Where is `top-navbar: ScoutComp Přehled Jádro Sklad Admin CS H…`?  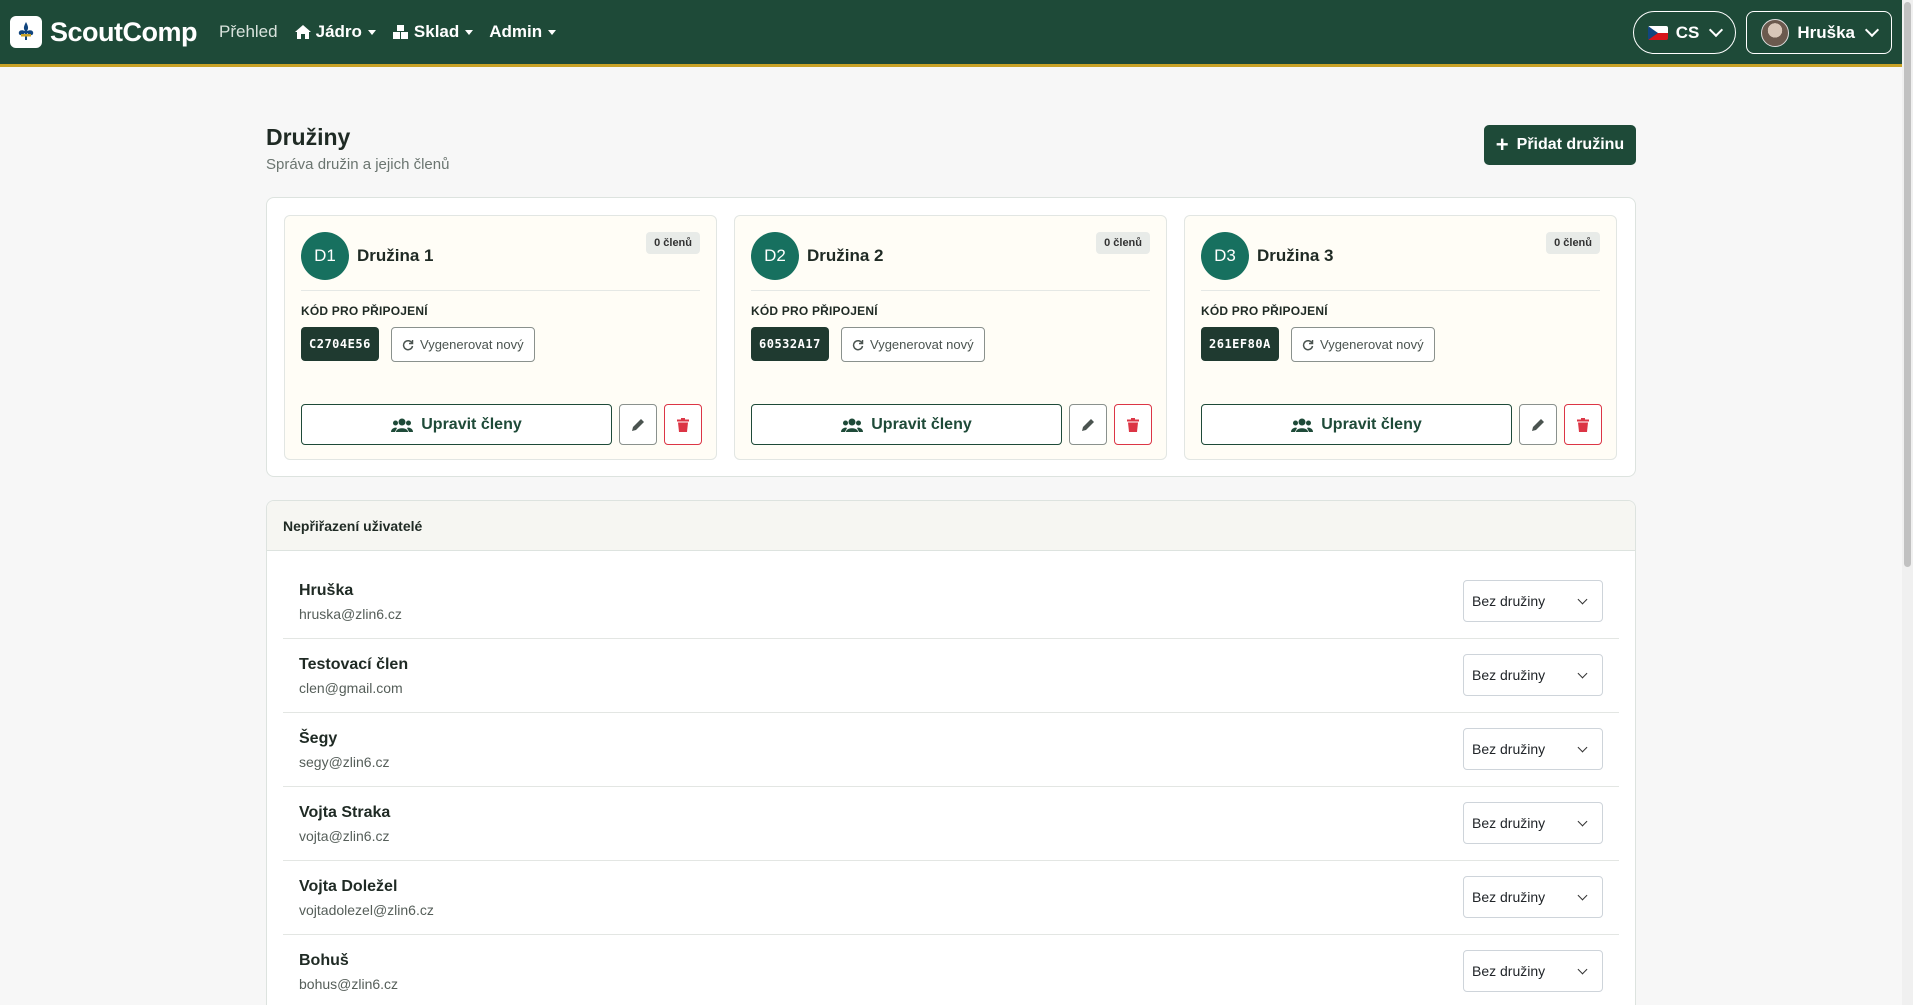
top-navbar: ScoutComp Přehled Jádro Sklad Admin CS H… is located at coordinates (951, 33).